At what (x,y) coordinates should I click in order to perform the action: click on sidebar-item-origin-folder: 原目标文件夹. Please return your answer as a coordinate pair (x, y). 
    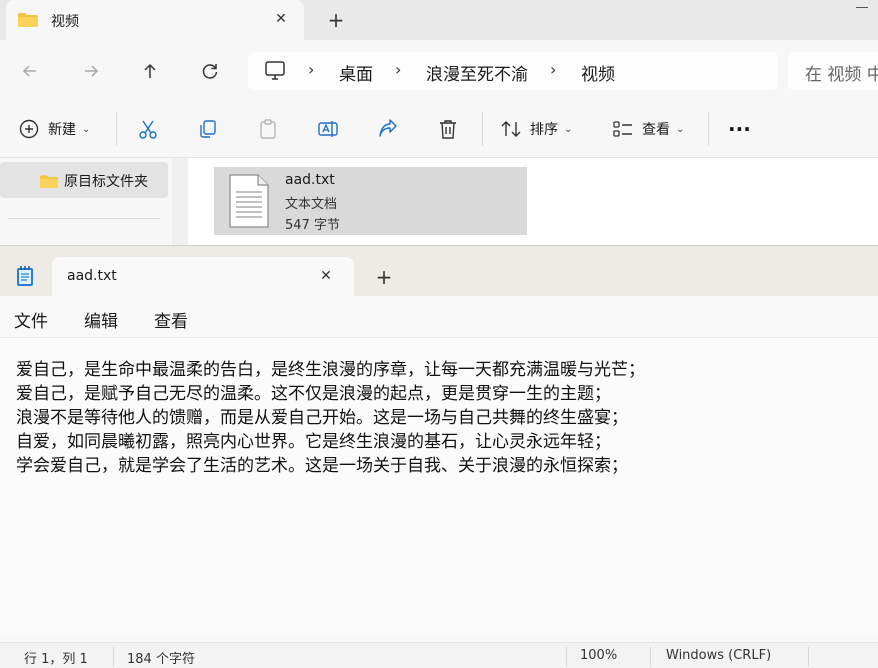
    Looking at the image, I should click on (84, 180).